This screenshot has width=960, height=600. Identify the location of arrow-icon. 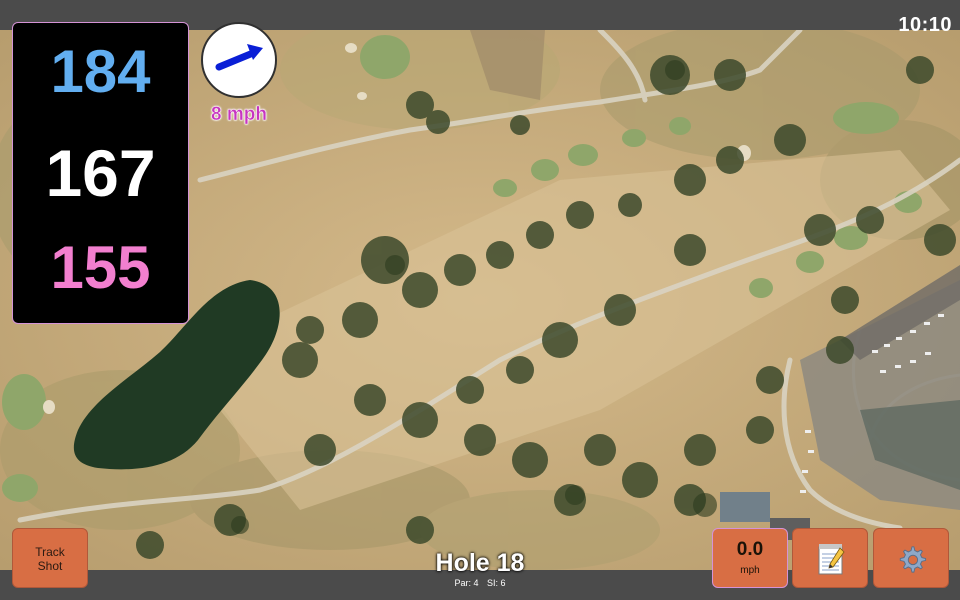
(239, 57).